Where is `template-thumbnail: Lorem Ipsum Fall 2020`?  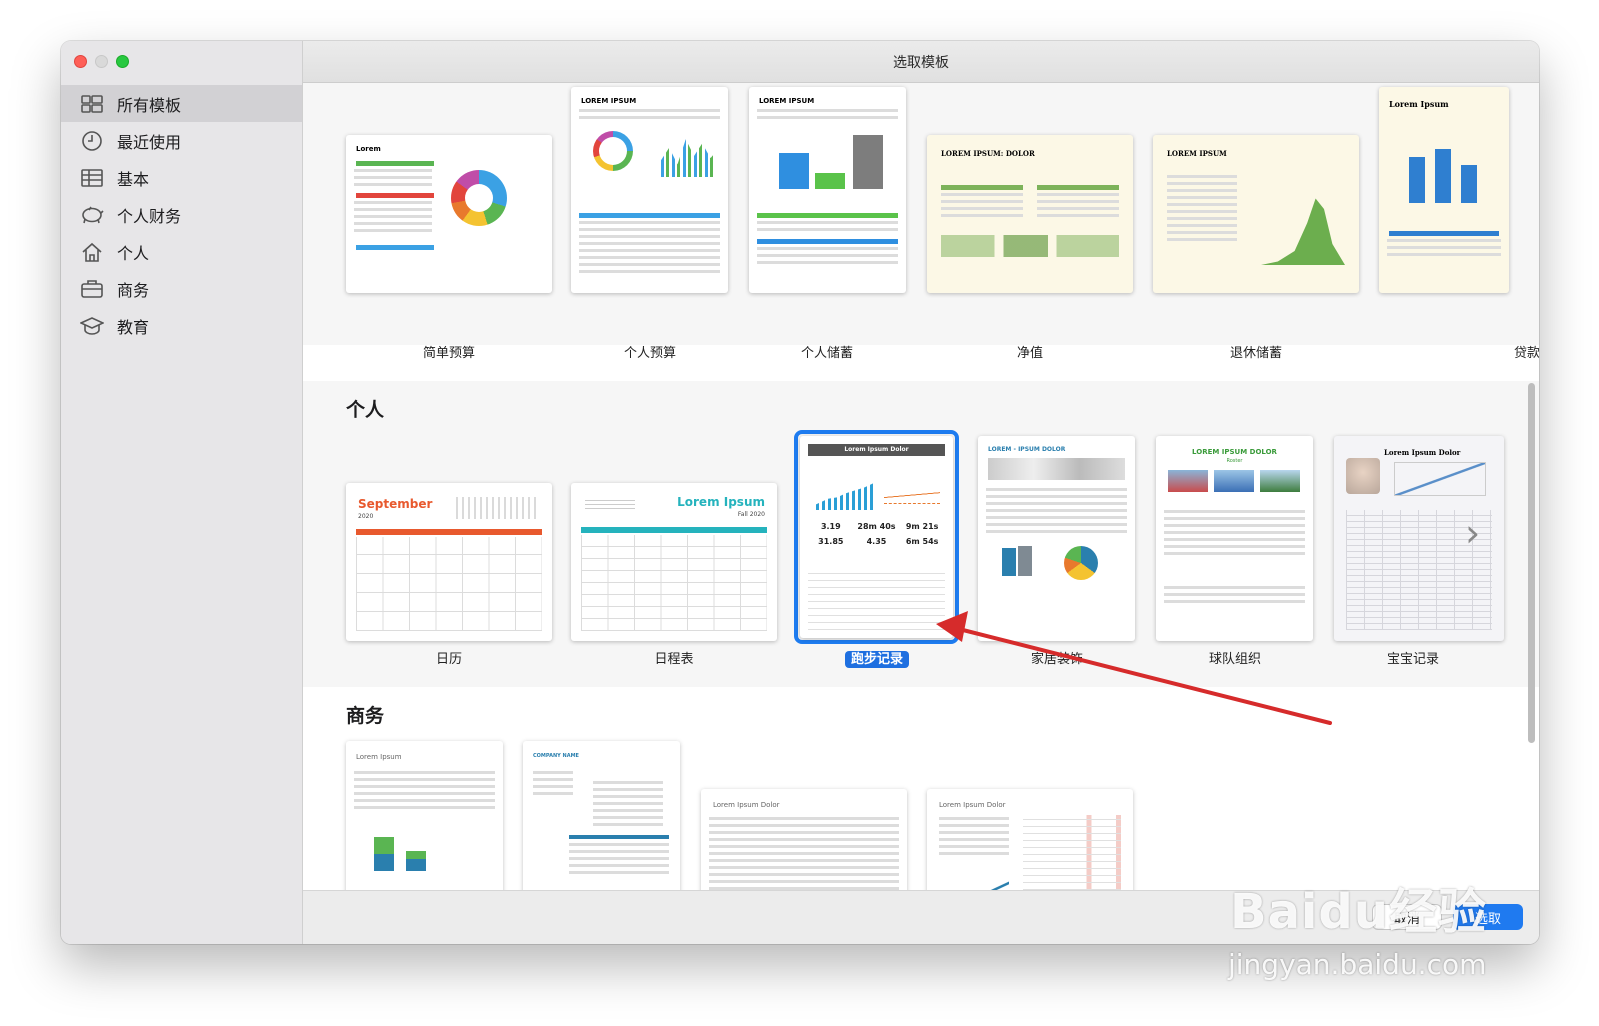
template-thumbnail: Lorem Ipsum Fall 2020 is located at coordinates (674, 562).